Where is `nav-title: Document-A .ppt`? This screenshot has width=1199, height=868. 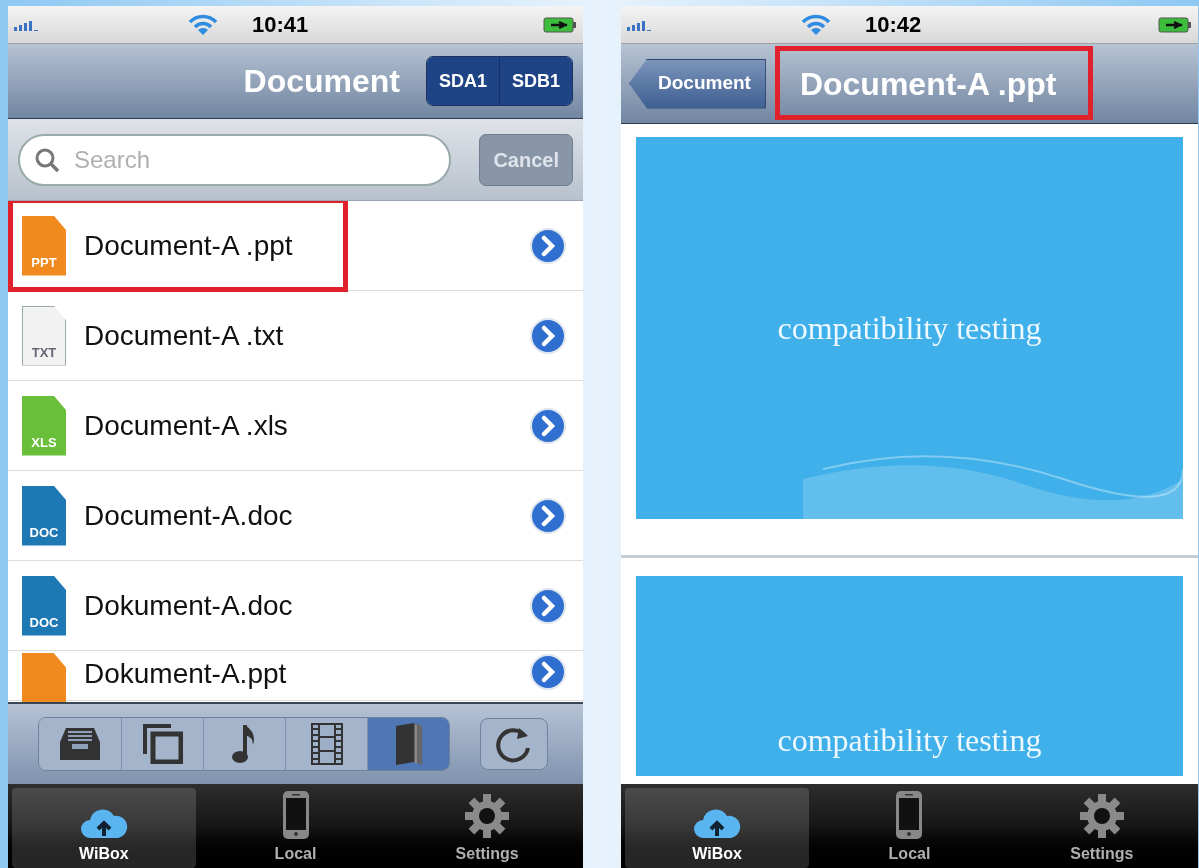
nav-title: Document-A .ppt is located at coordinates (928, 84).